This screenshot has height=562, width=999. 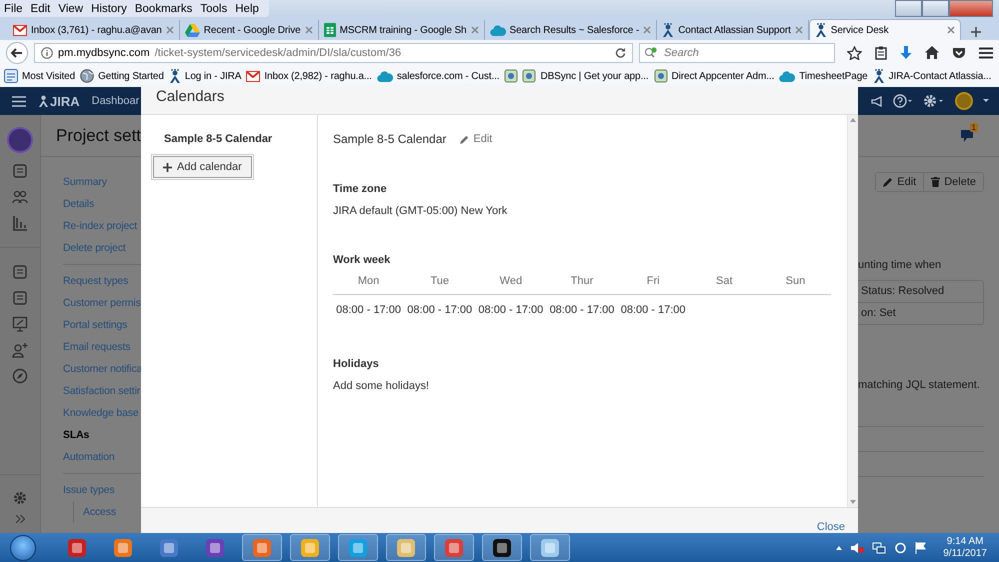 What do you see at coordinates (833, 76) in the screenshot?
I see `bookmark-label: TimesheetPage` at bounding box center [833, 76].